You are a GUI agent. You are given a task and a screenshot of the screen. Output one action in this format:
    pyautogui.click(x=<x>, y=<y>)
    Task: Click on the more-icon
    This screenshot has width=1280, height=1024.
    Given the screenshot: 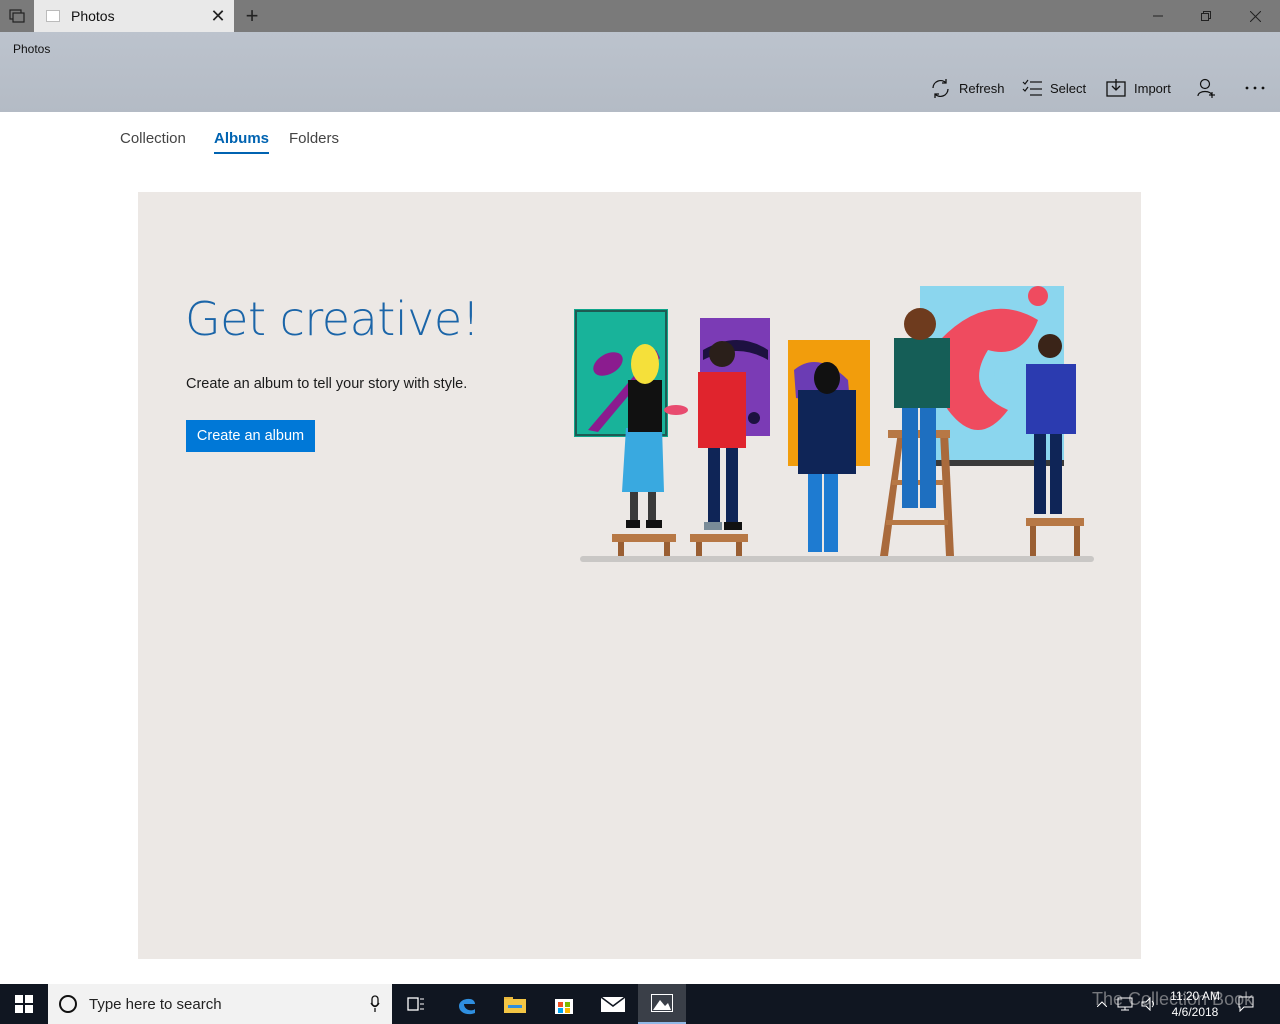 What is the action you would take?
    pyautogui.click(x=1255, y=88)
    